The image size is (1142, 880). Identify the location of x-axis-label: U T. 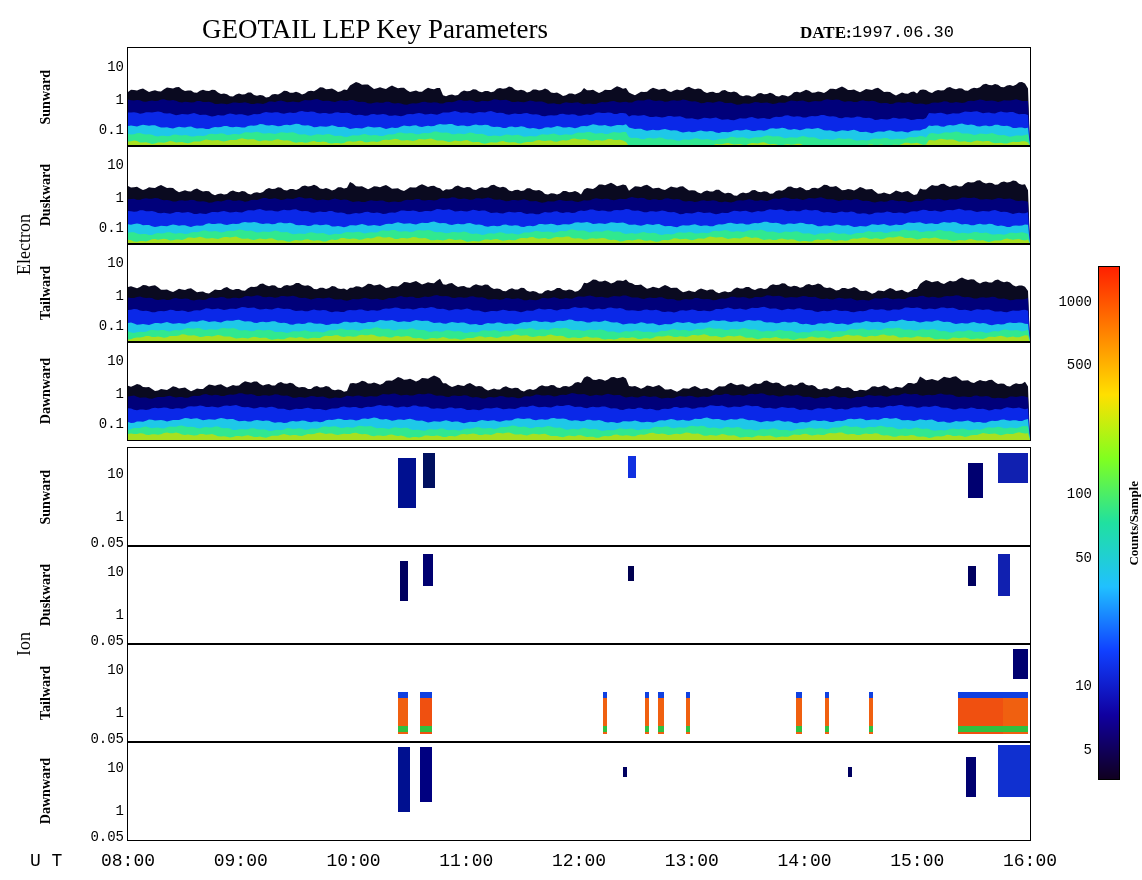
(46, 861).